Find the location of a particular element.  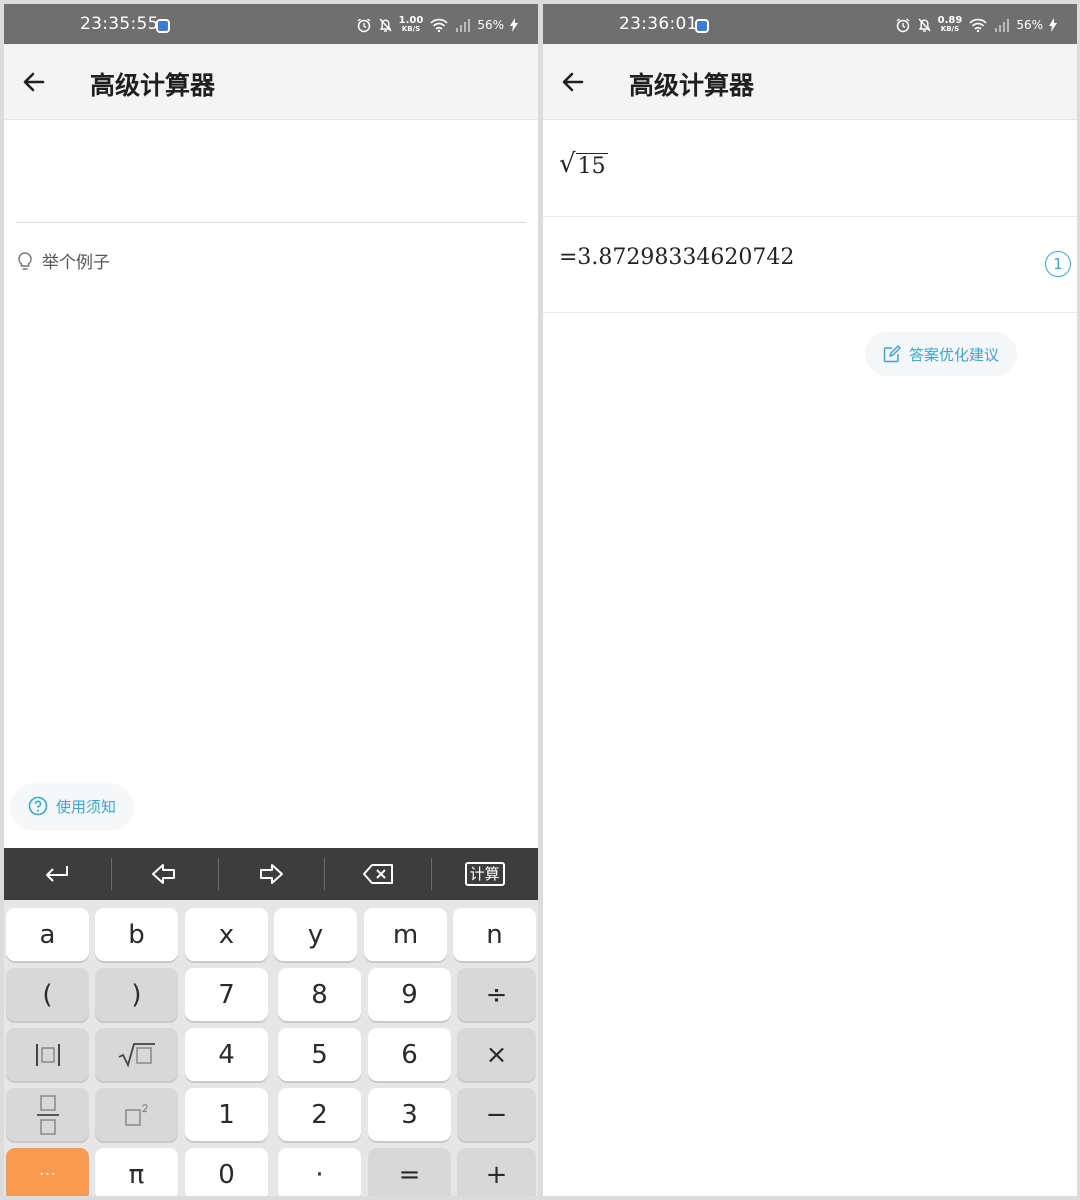

key-square is located at coordinates (136, 1114).